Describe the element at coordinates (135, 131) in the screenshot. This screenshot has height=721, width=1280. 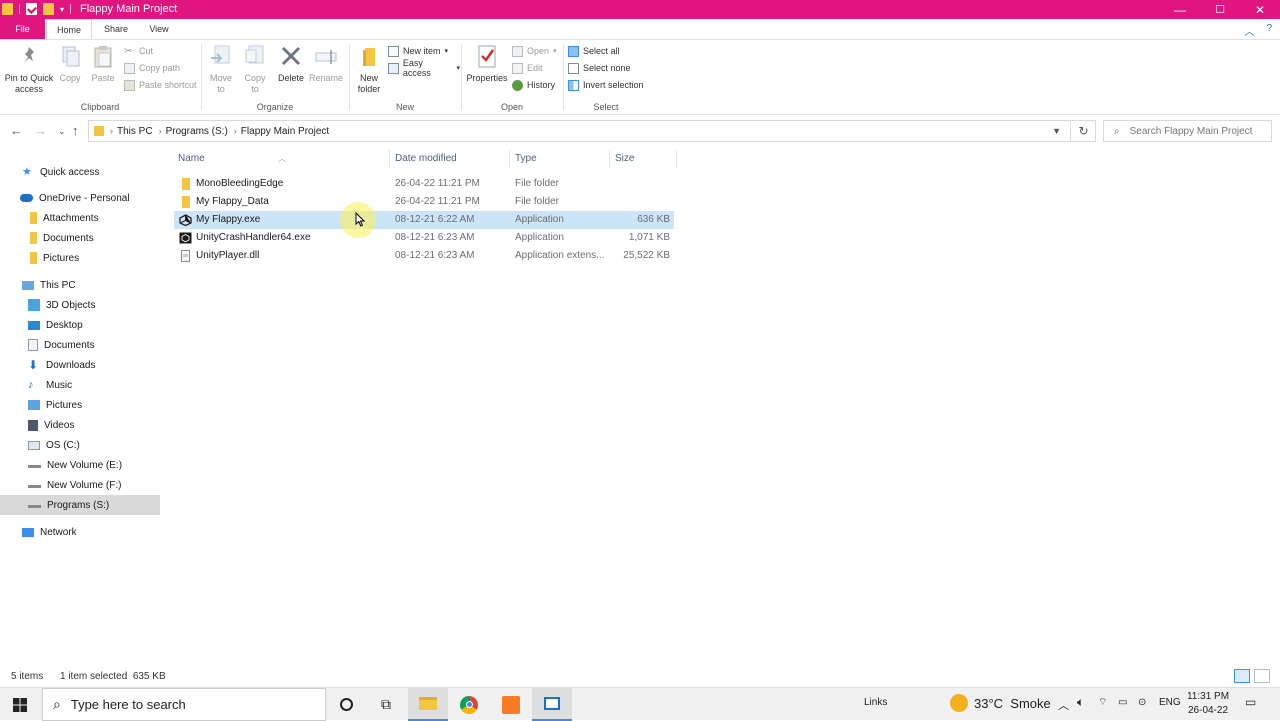
I see `breadcrumb-this-pc: This PC` at that location.